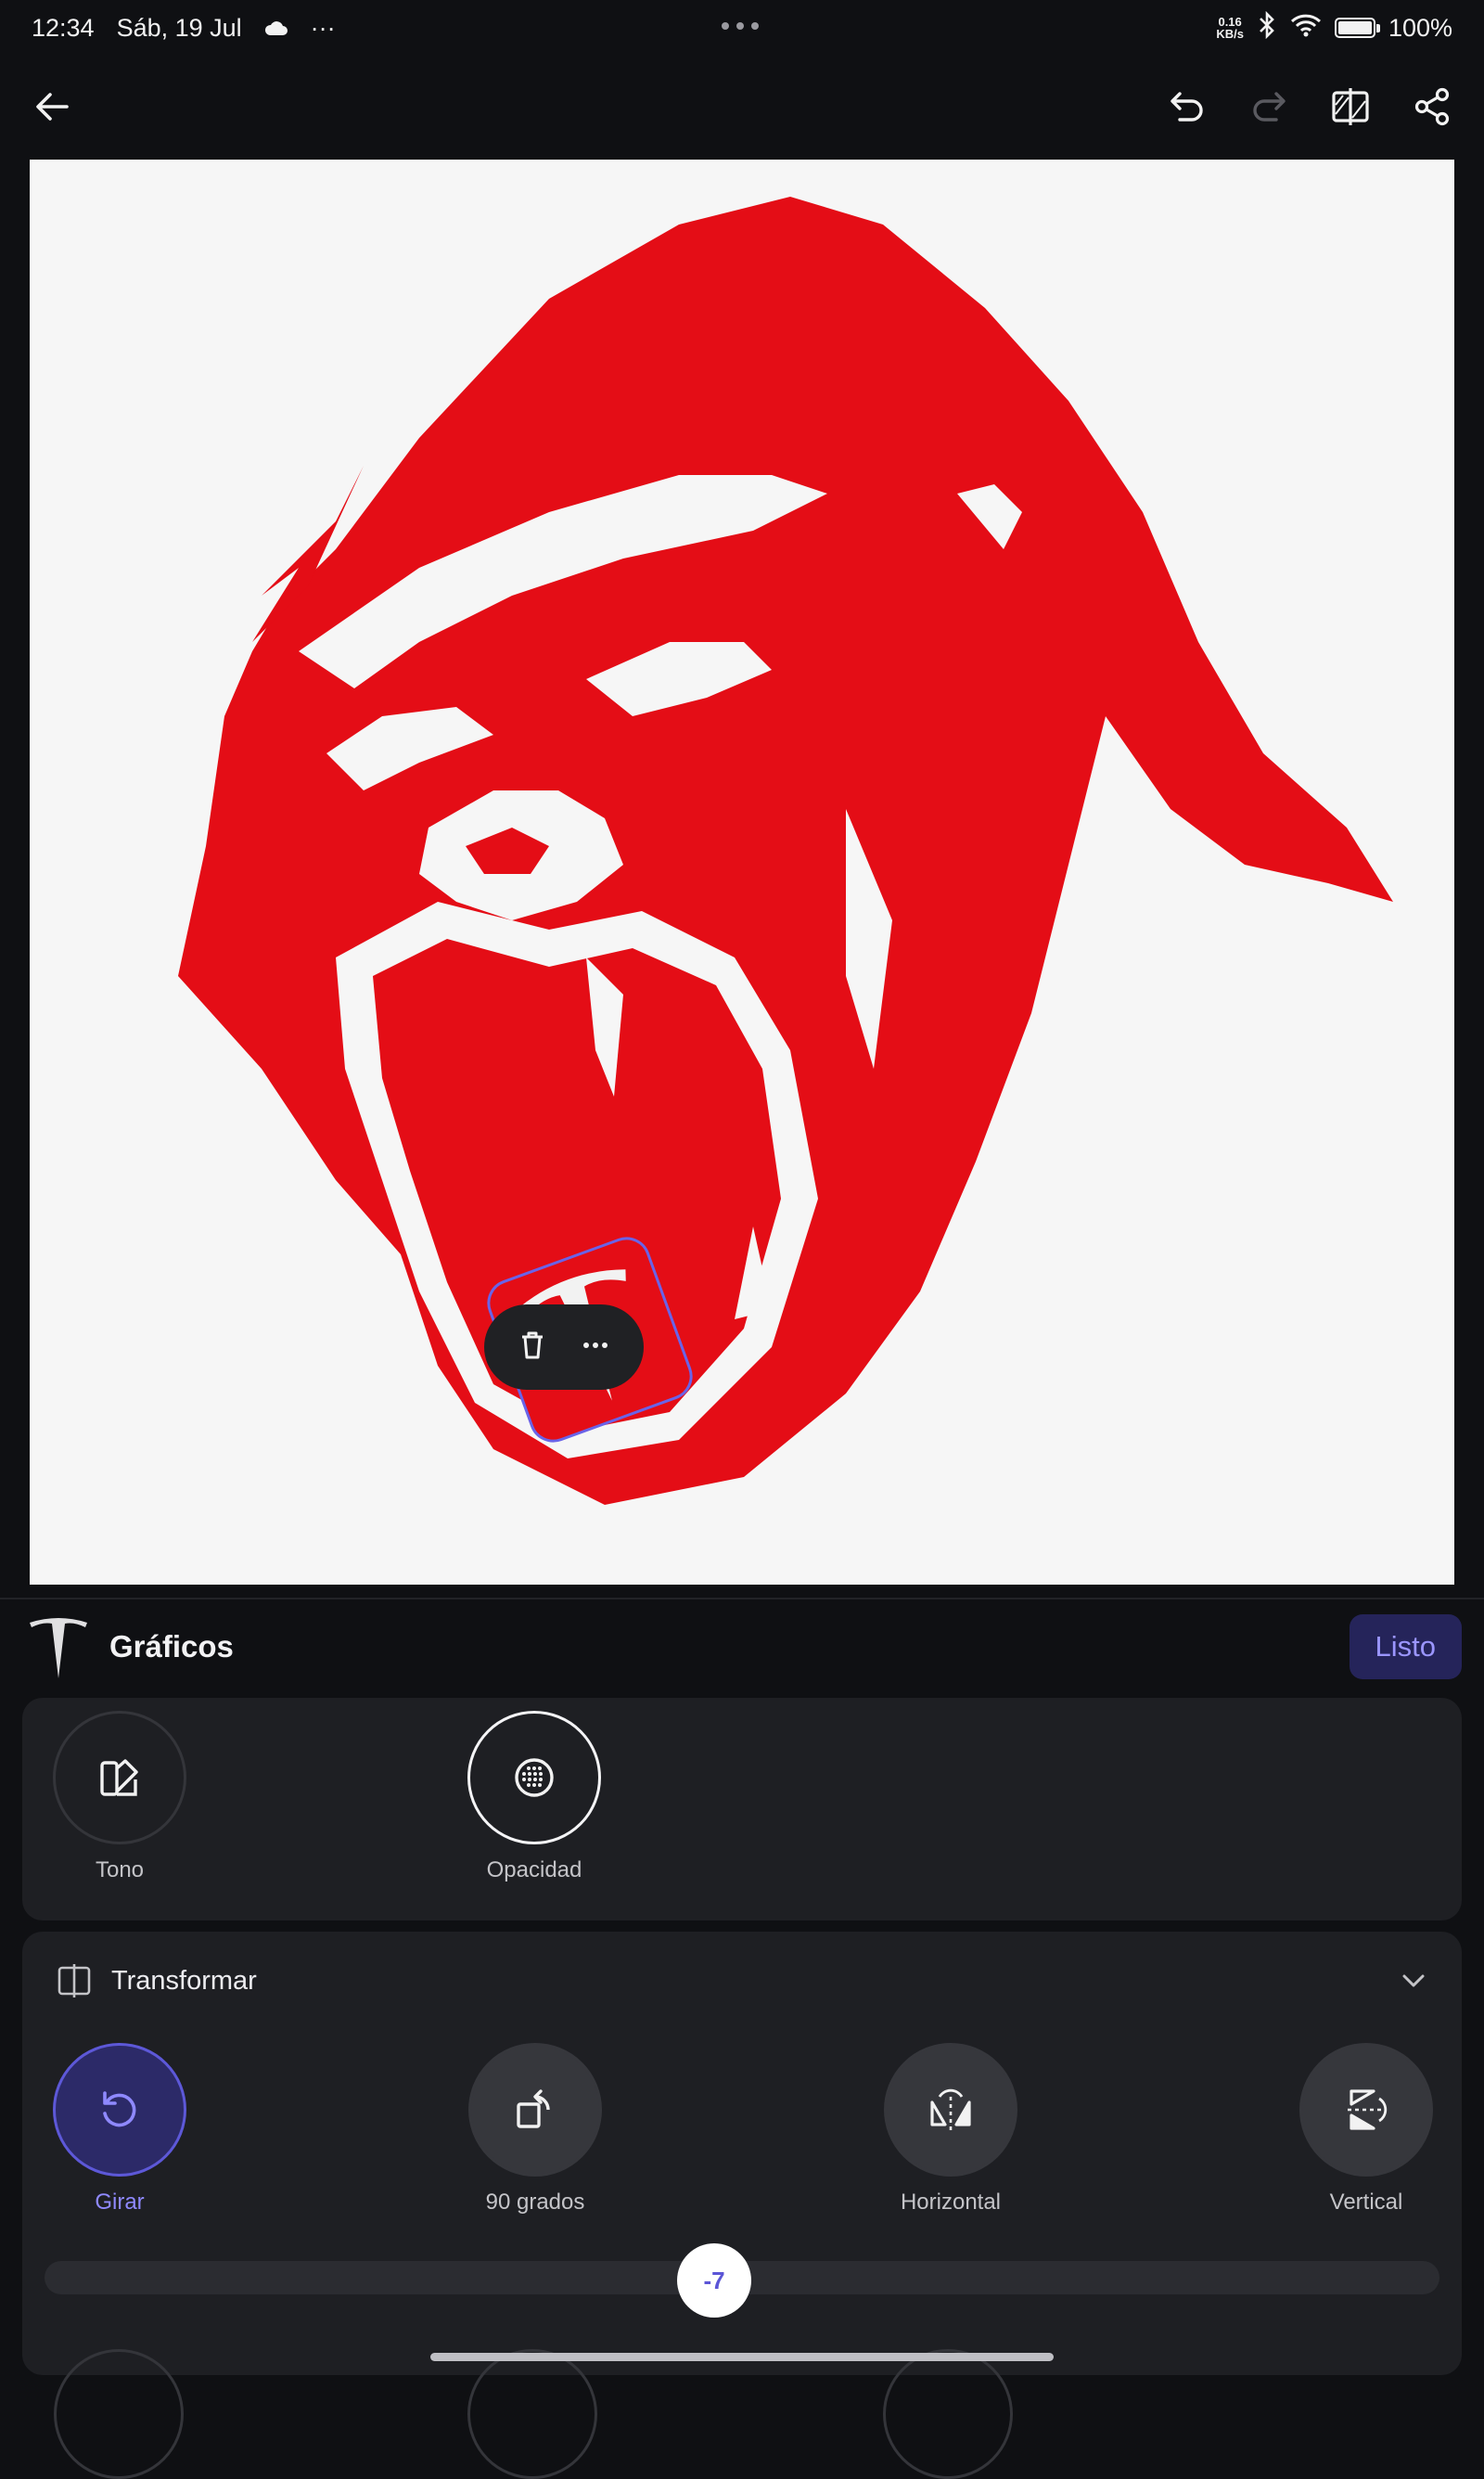 The height and width of the screenshot is (2479, 1484). I want to click on flip-vertical-label: Vertical, so click(1366, 2202).